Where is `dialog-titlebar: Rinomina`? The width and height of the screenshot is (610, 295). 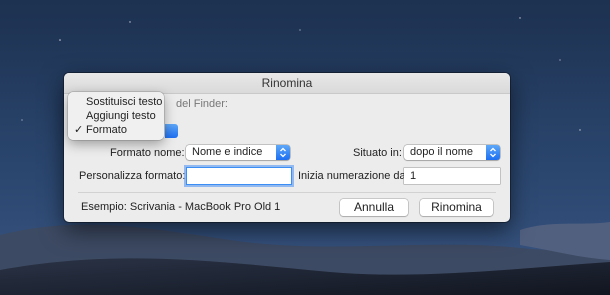
dialog-titlebar: Rinomina is located at coordinates (287, 83).